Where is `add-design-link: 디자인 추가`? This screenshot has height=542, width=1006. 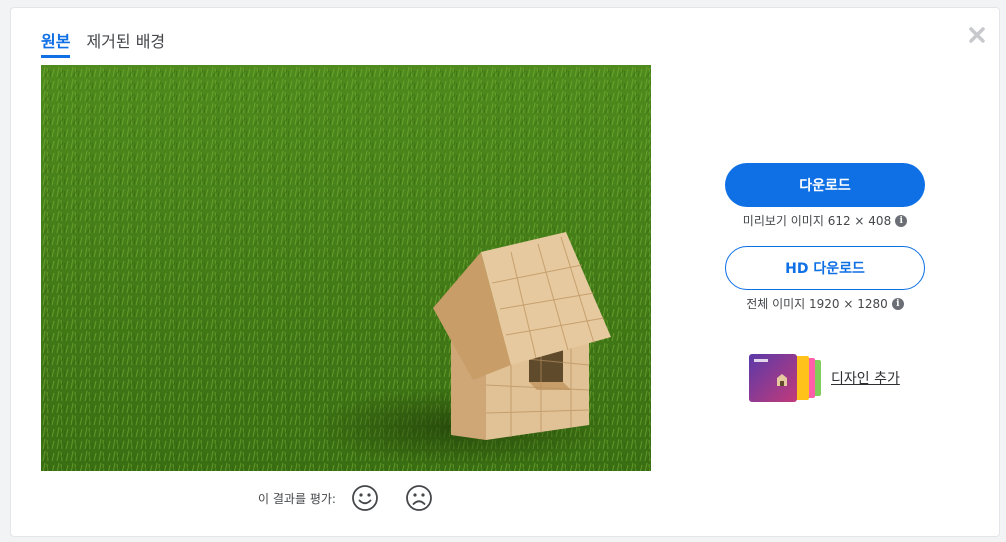 add-design-link: 디자인 추가 is located at coordinates (865, 378).